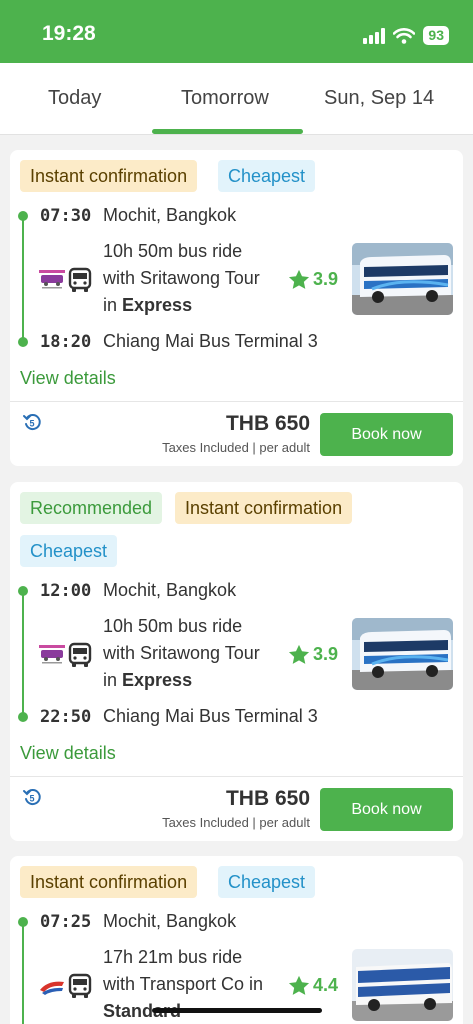  What do you see at coordinates (436, 35) in the screenshot?
I see `battery-indicator: 93` at bounding box center [436, 35].